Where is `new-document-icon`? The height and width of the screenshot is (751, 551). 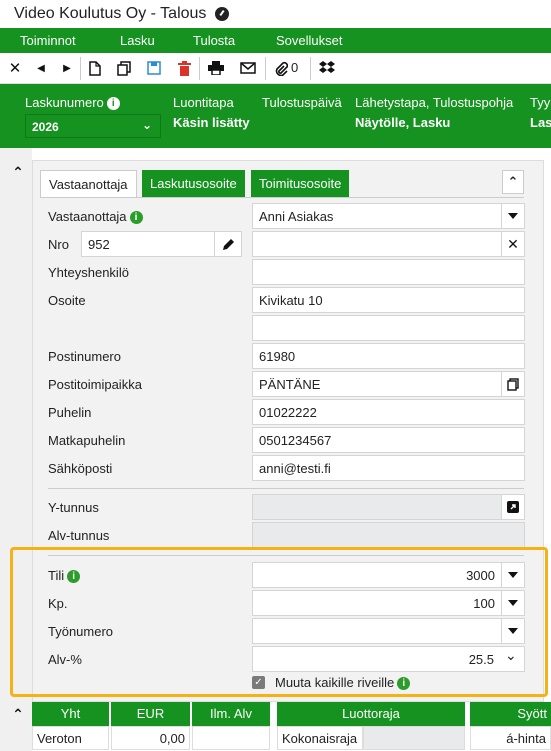
new-document-icon is located at coordinates (95, 68).